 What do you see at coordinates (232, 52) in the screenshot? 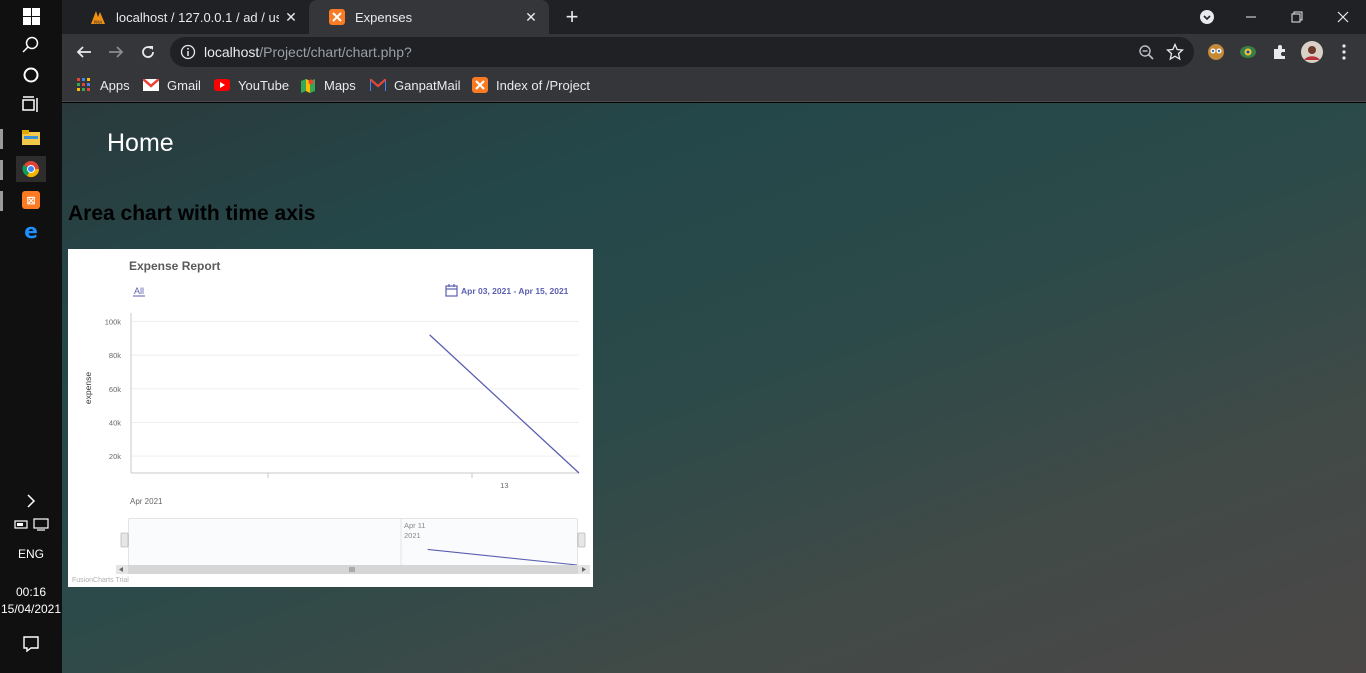
I see `url-host: localhost` at bounding box center [232, 52].